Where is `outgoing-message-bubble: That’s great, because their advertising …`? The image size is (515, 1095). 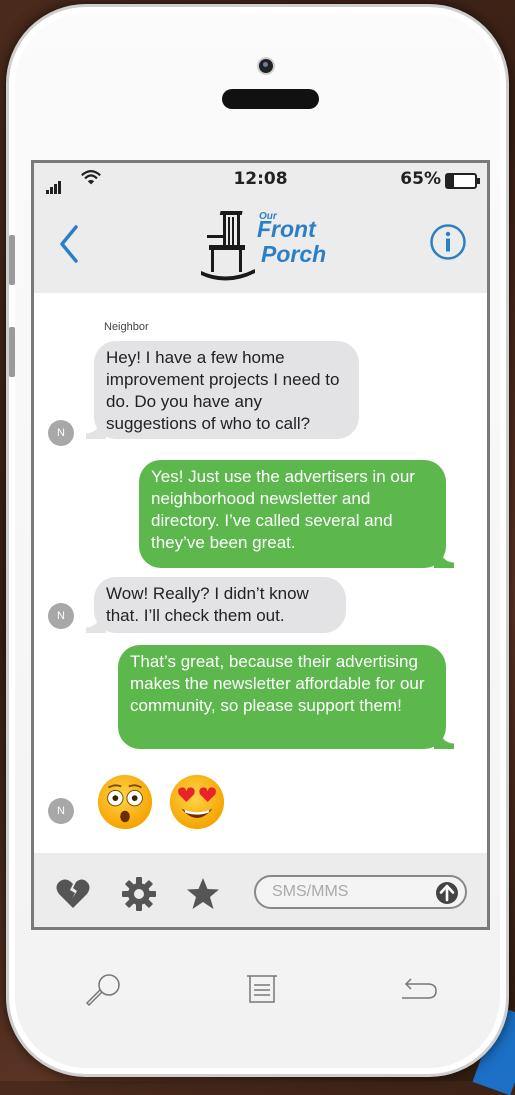
outgoing-message-bubble: That’s great, because their advertising … is located at coordinates (286, 697).